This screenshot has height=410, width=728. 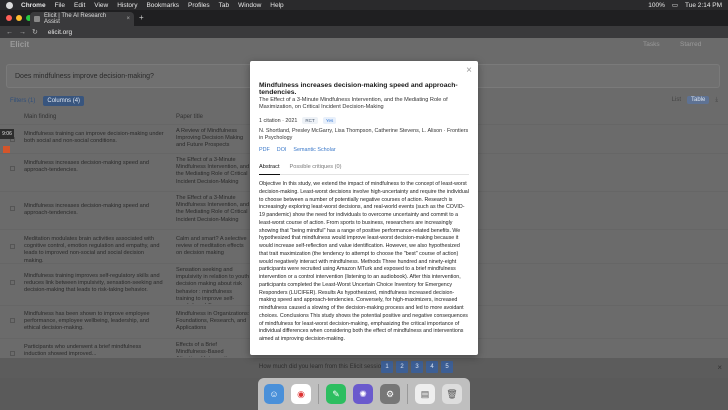 I want to click on tab-critiques: Possible critiques (0), so click(x=316, y=169).